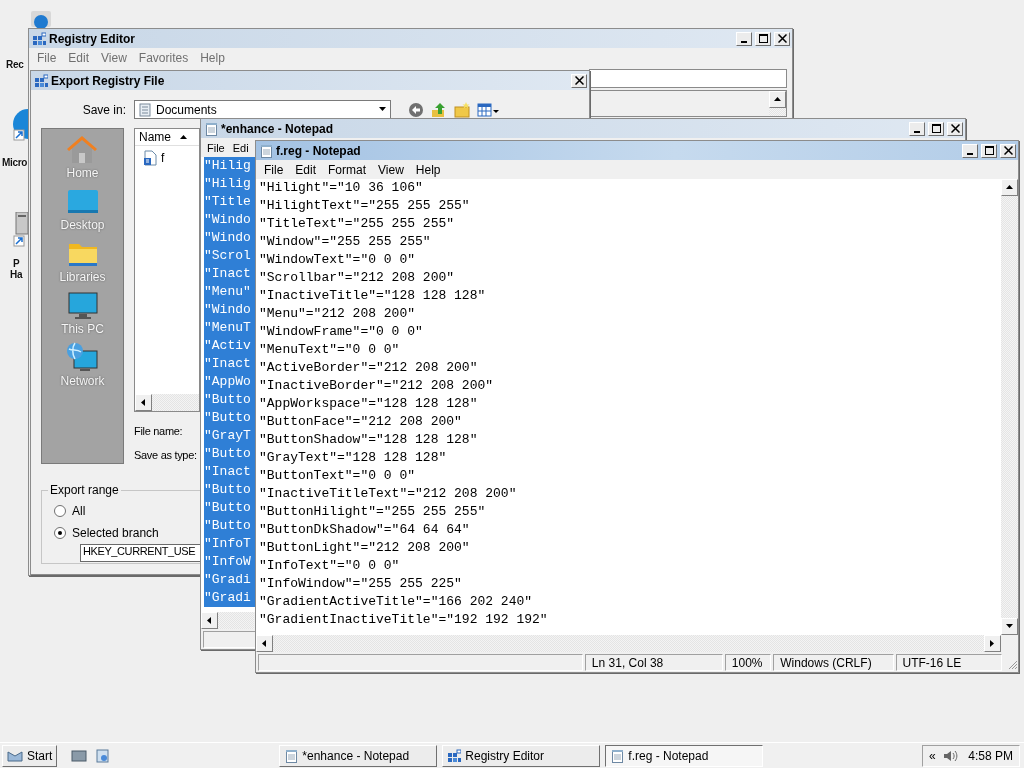 The image size is (1024, 768). I want to click on radio-option: Selected branch, so click(106, 533).